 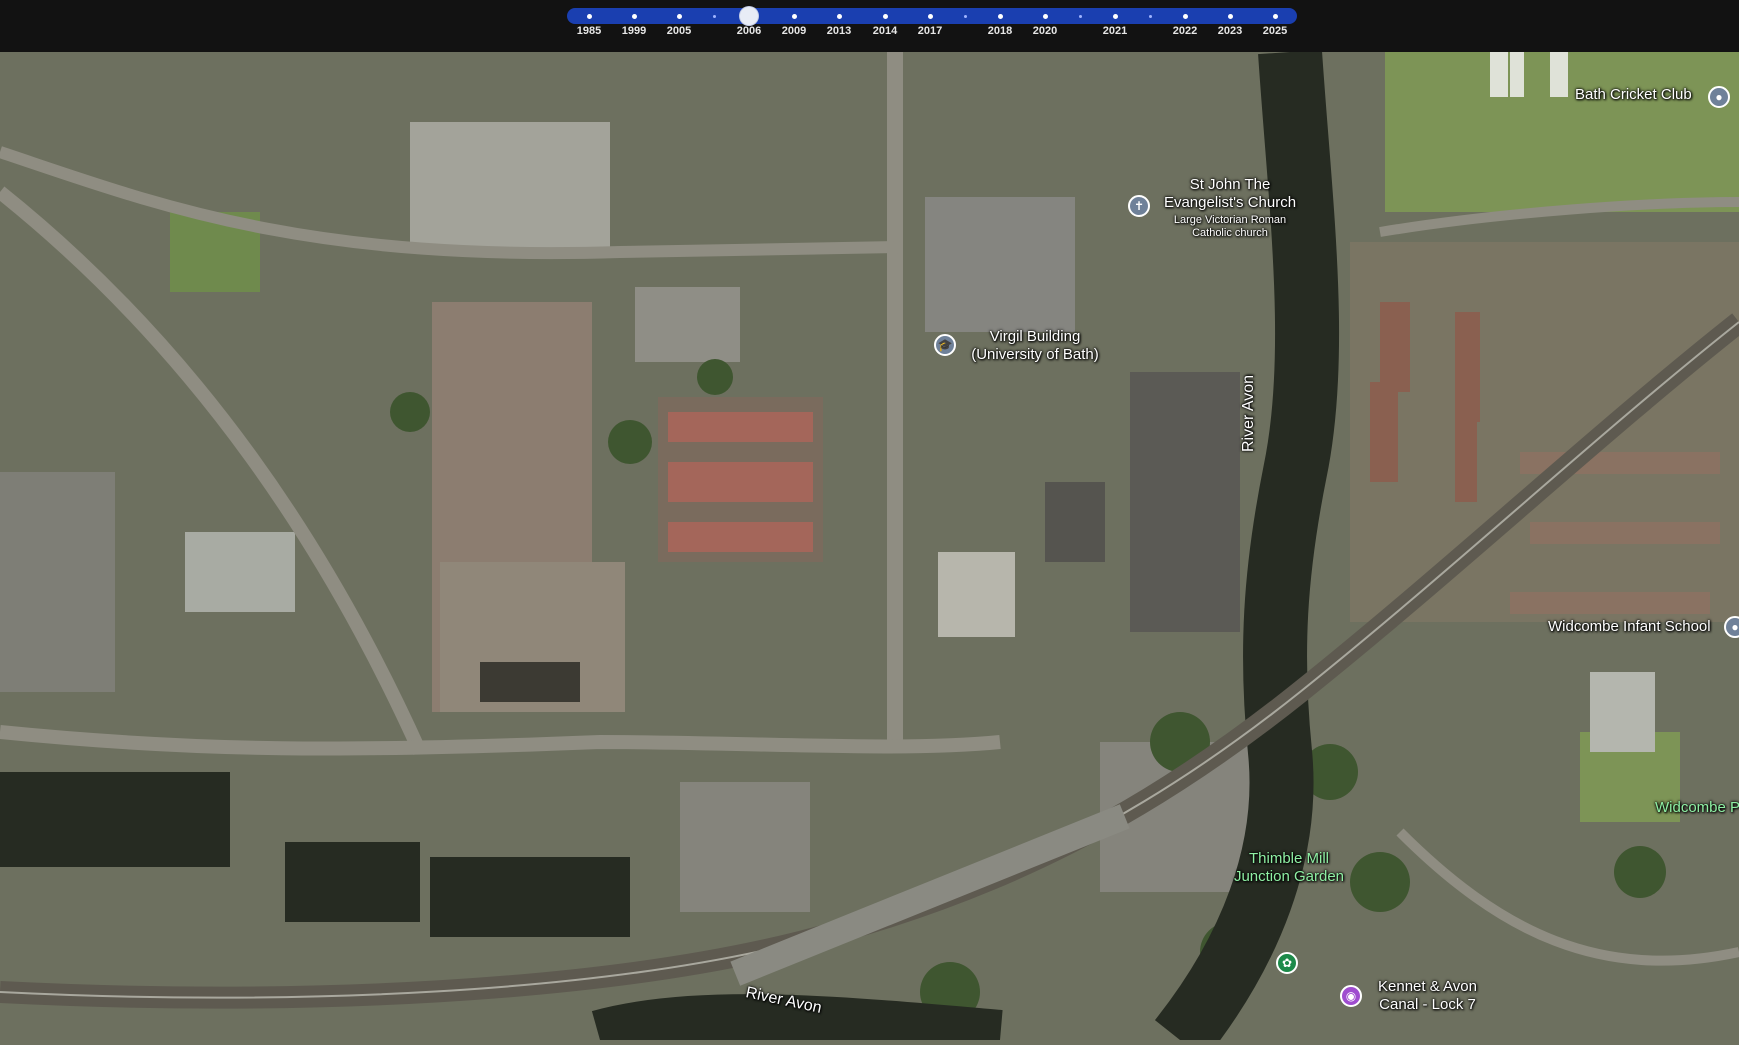 I want to click on timeline-year-label: 2005, so click(x=679, y=31).